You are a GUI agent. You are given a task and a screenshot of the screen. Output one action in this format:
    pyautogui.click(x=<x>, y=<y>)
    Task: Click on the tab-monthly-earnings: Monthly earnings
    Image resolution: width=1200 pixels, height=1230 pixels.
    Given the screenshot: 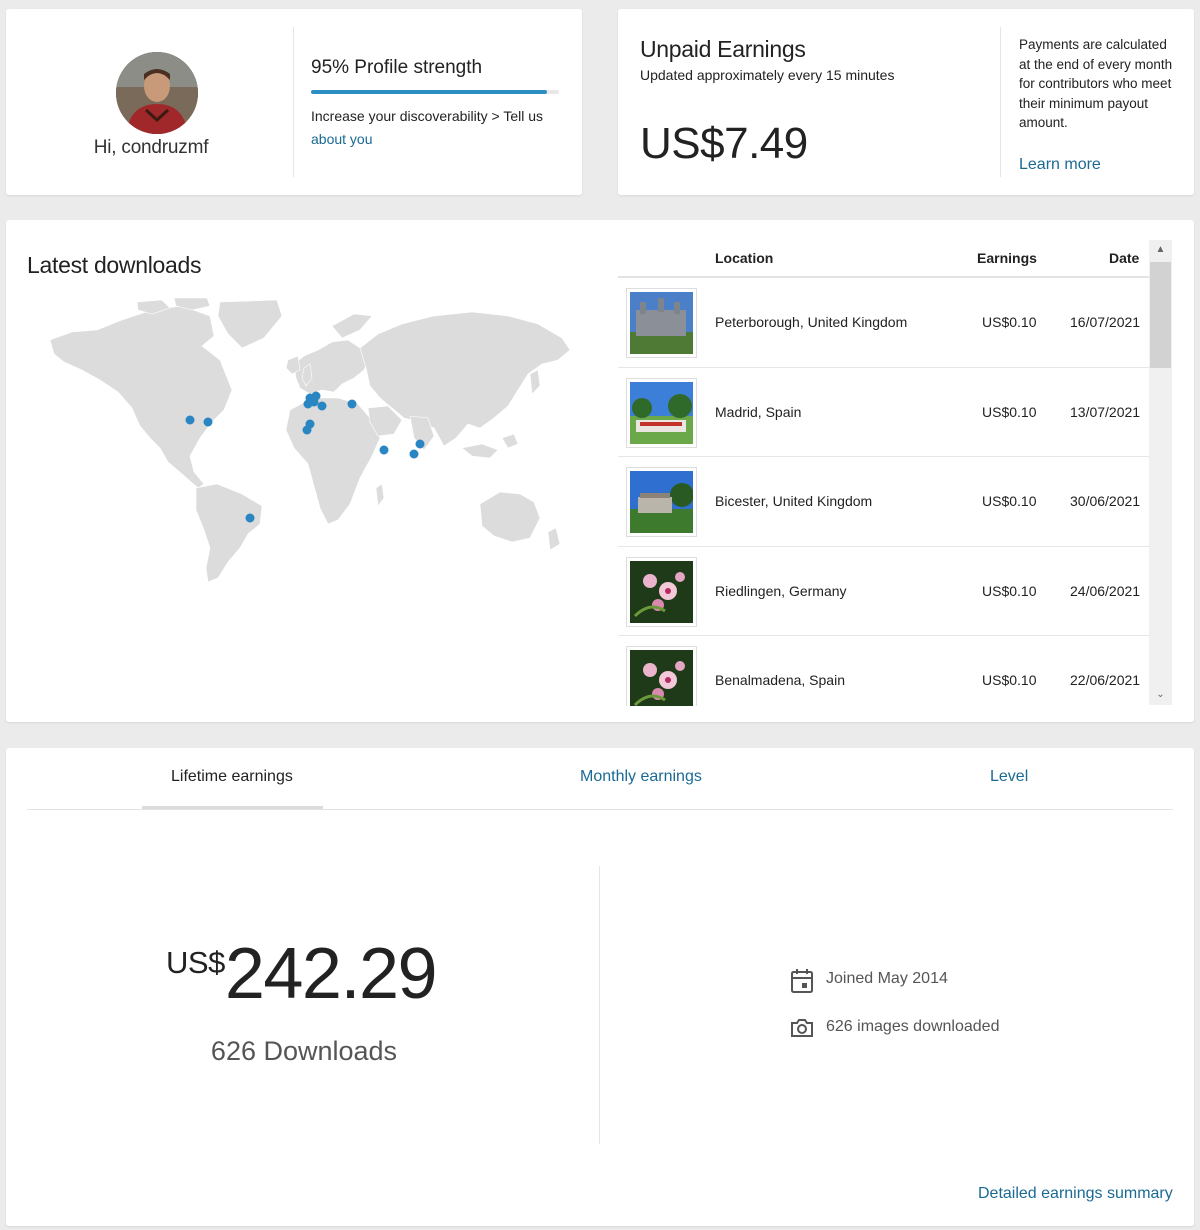 What is the action you would take?
    pyautogui.click(x=641, y=777)
    